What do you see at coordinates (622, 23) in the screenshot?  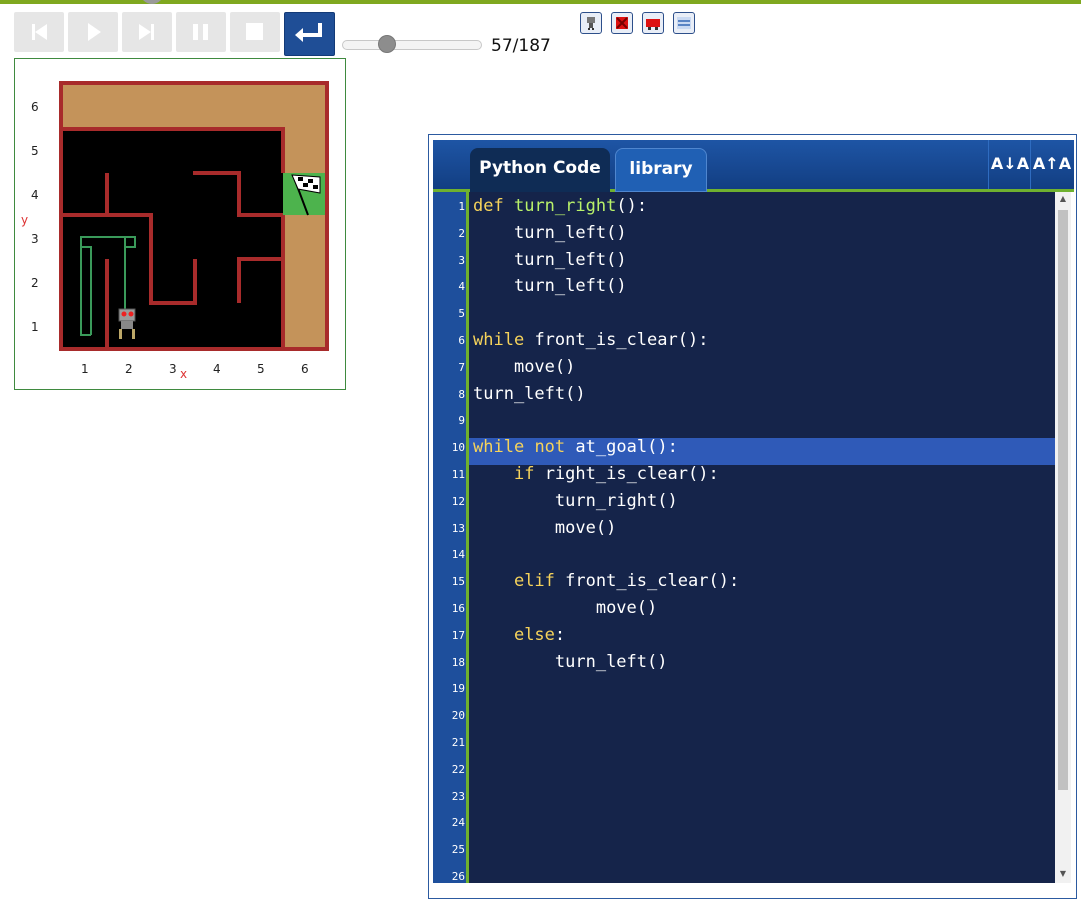 I see `box-tool` at bounding box center [622, 23].